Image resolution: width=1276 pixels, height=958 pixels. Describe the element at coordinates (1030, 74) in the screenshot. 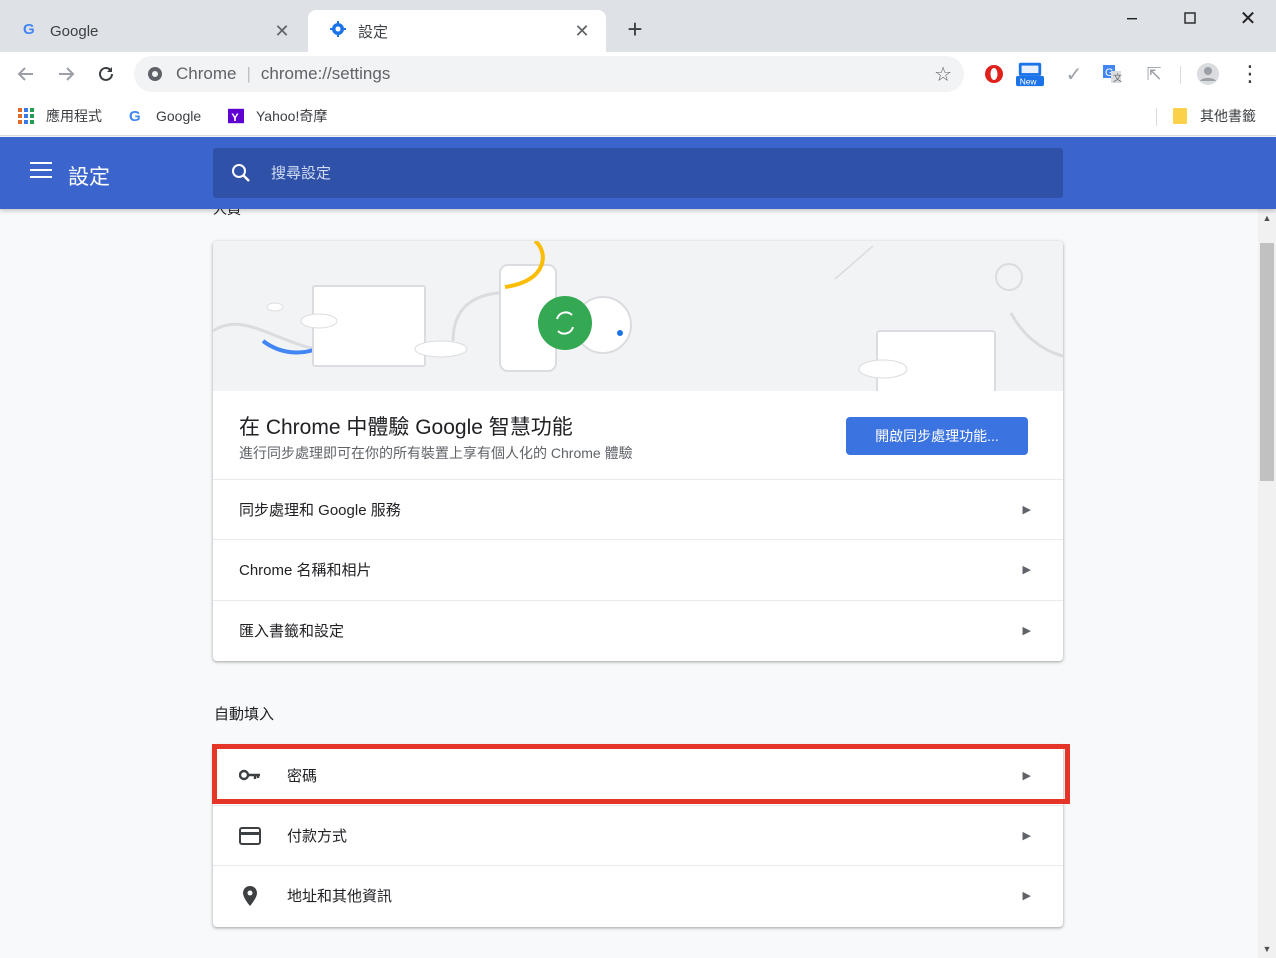

I see `new-badge-icon: New` at that location.